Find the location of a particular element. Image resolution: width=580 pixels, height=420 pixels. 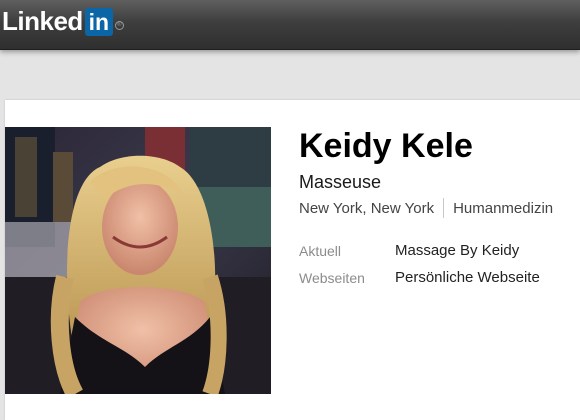

linkedin-logo: Linked in ® is located at coordinates (63, 21).